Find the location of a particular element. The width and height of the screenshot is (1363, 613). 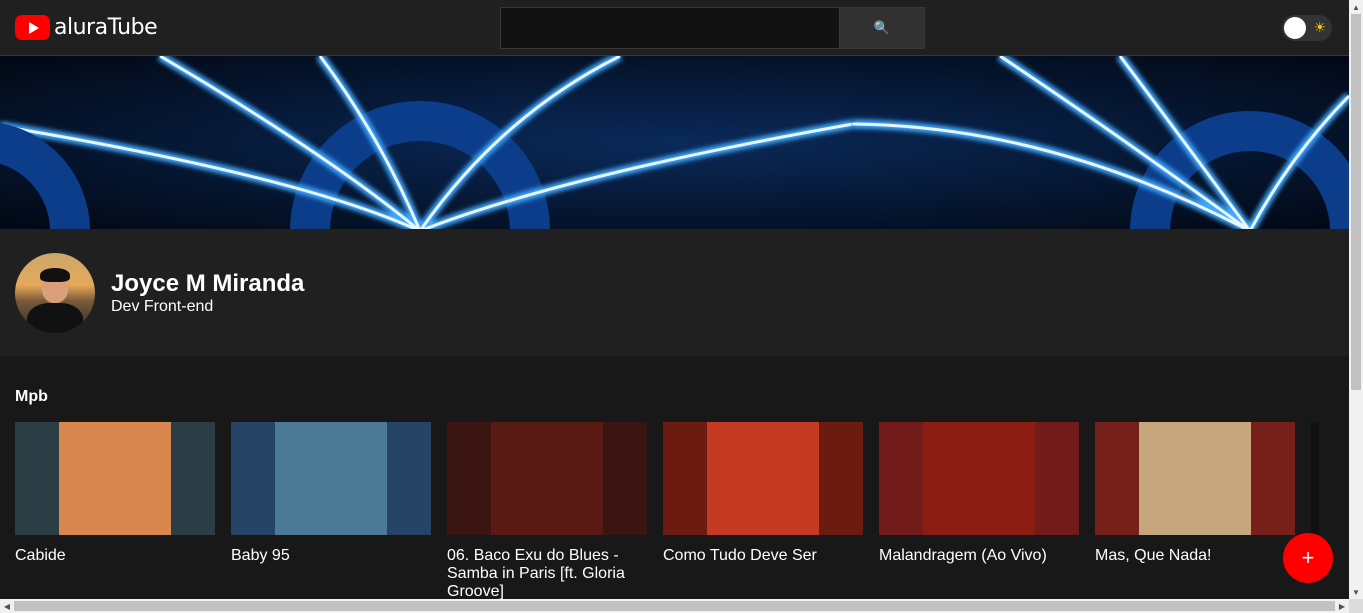

scroll-up-icon: ▲ is located at coordinates (1356, 7).